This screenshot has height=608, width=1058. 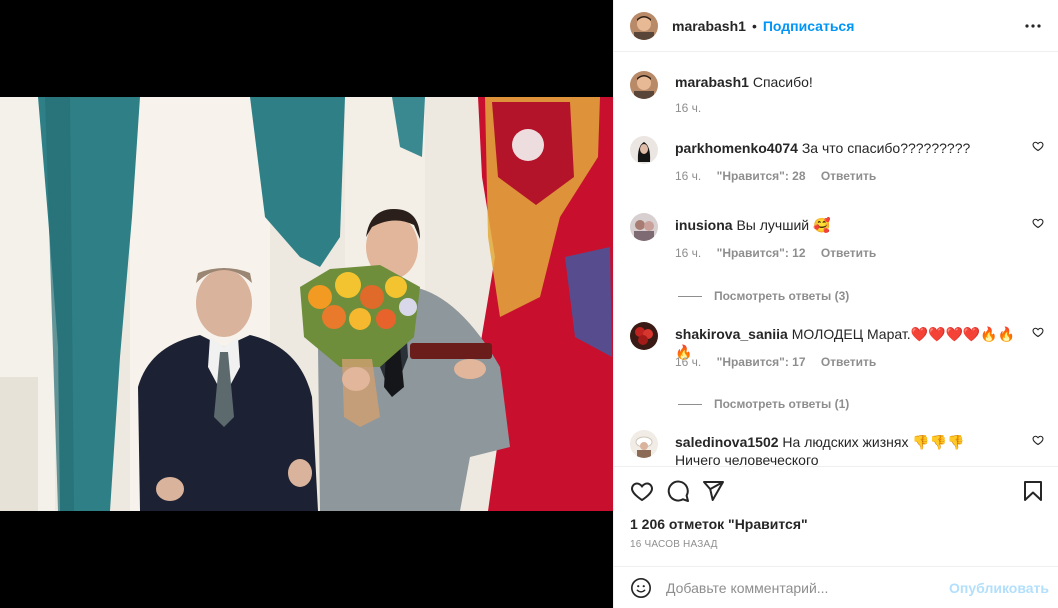 What do you see at coordinates (1033, 491) in the screenshot?
I see `bookmark-icon` at bounding box center [1033, 491].